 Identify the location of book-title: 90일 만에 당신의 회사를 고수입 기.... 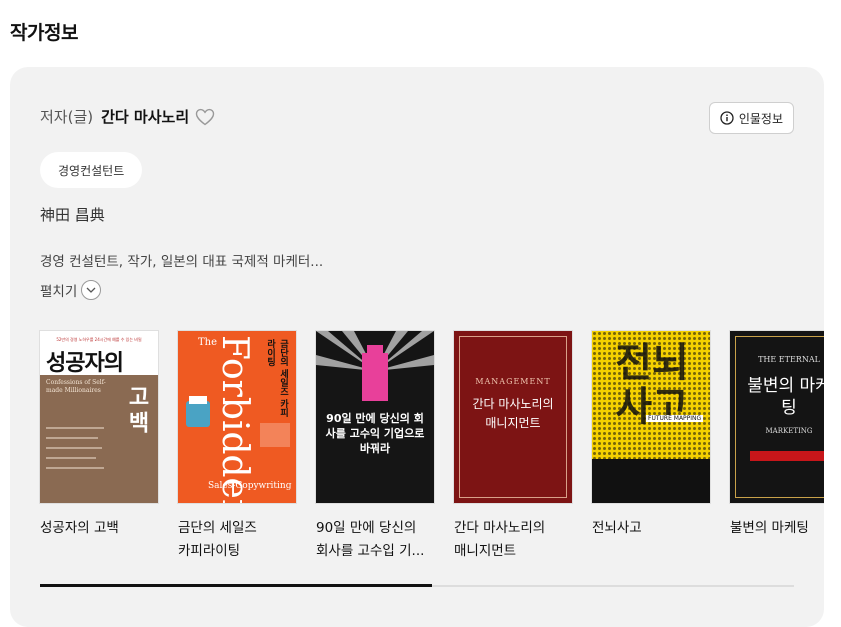
(375, 540).